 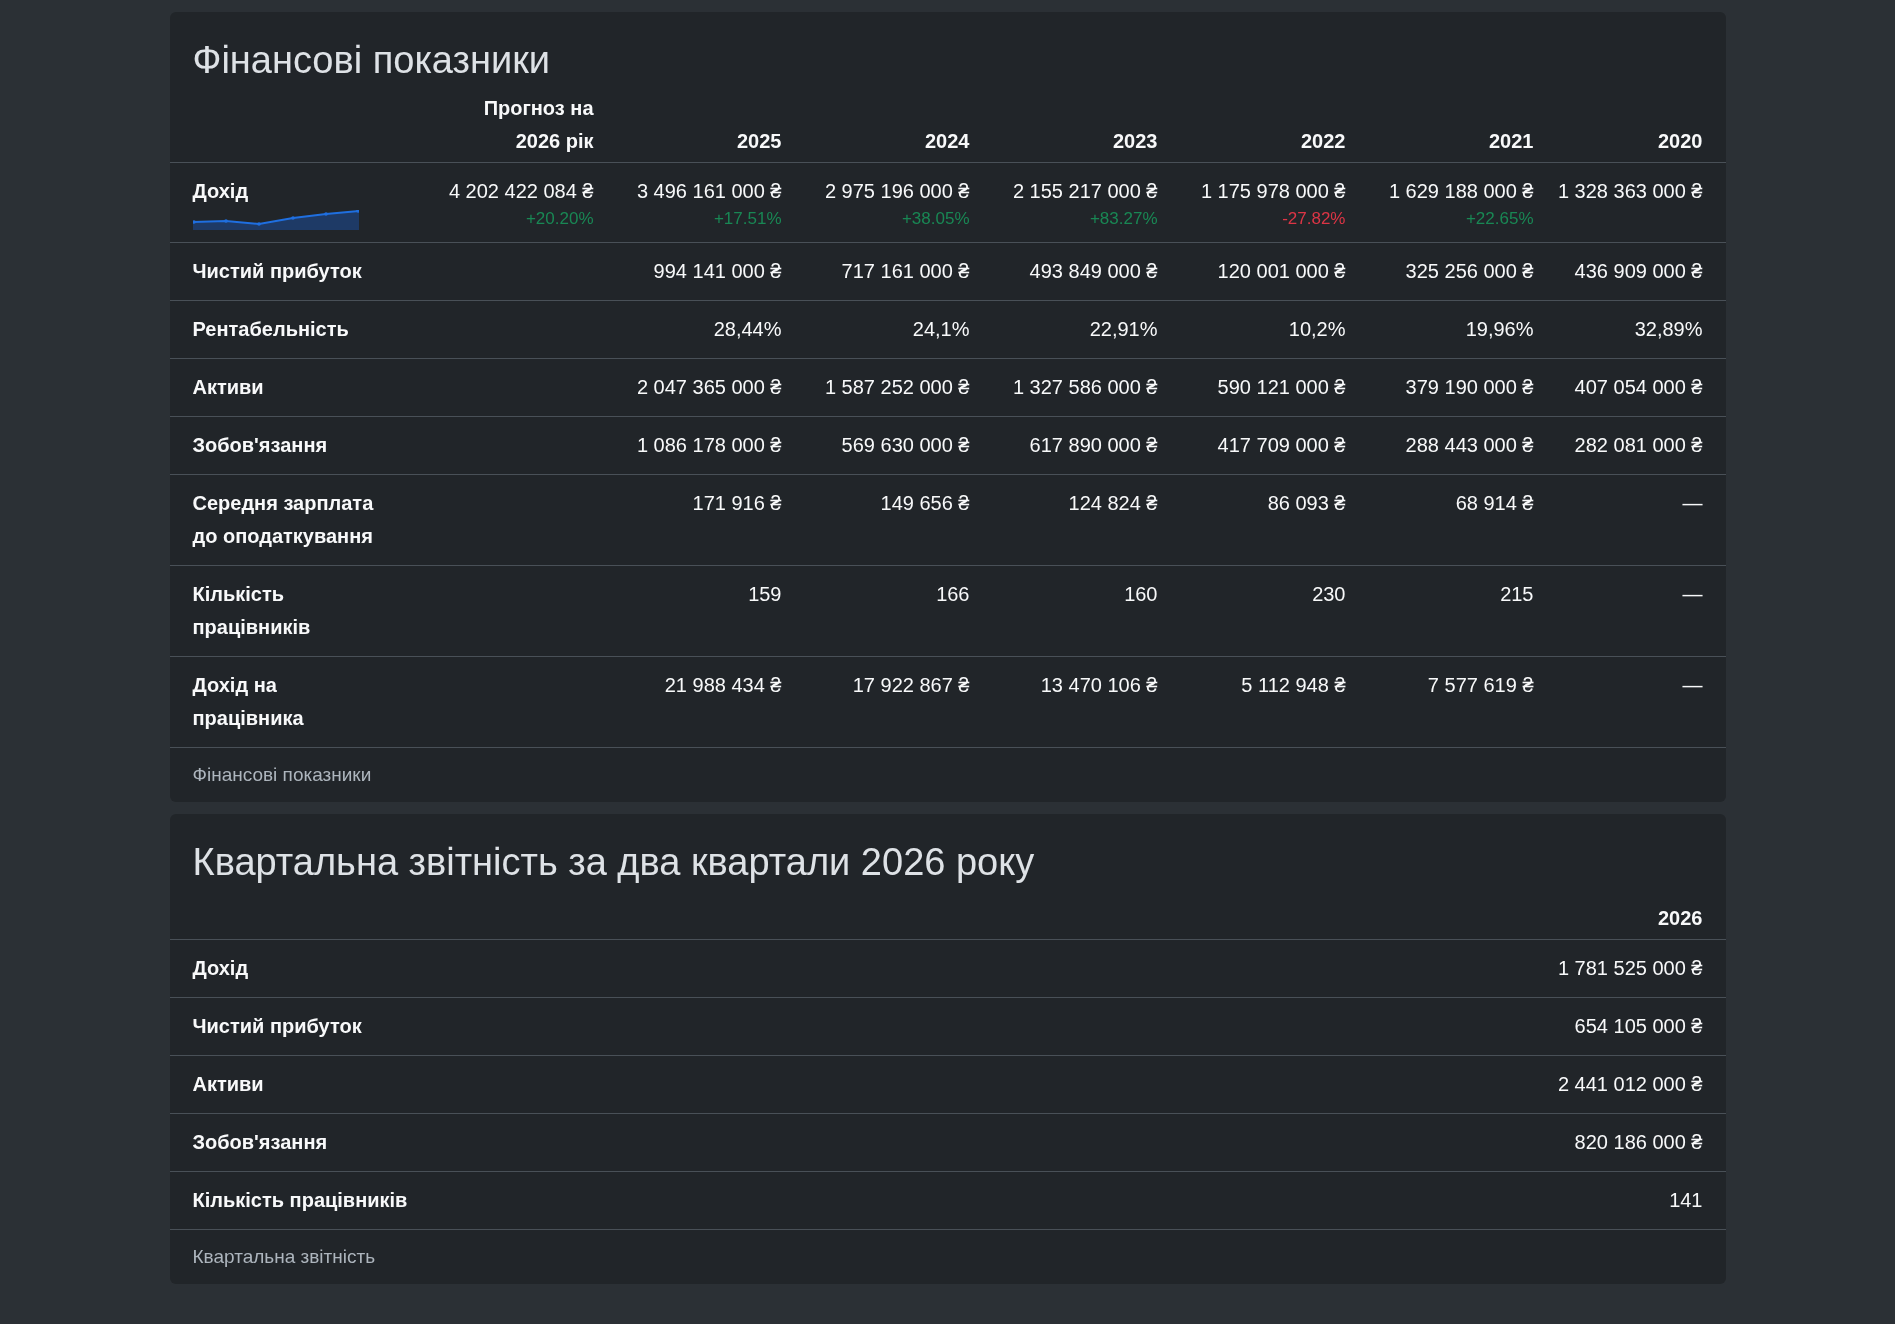 What do you see at coordinates (1323, 141) in the screenshot?
I see `column-header: 2022` at bounding box center [1323, 141].